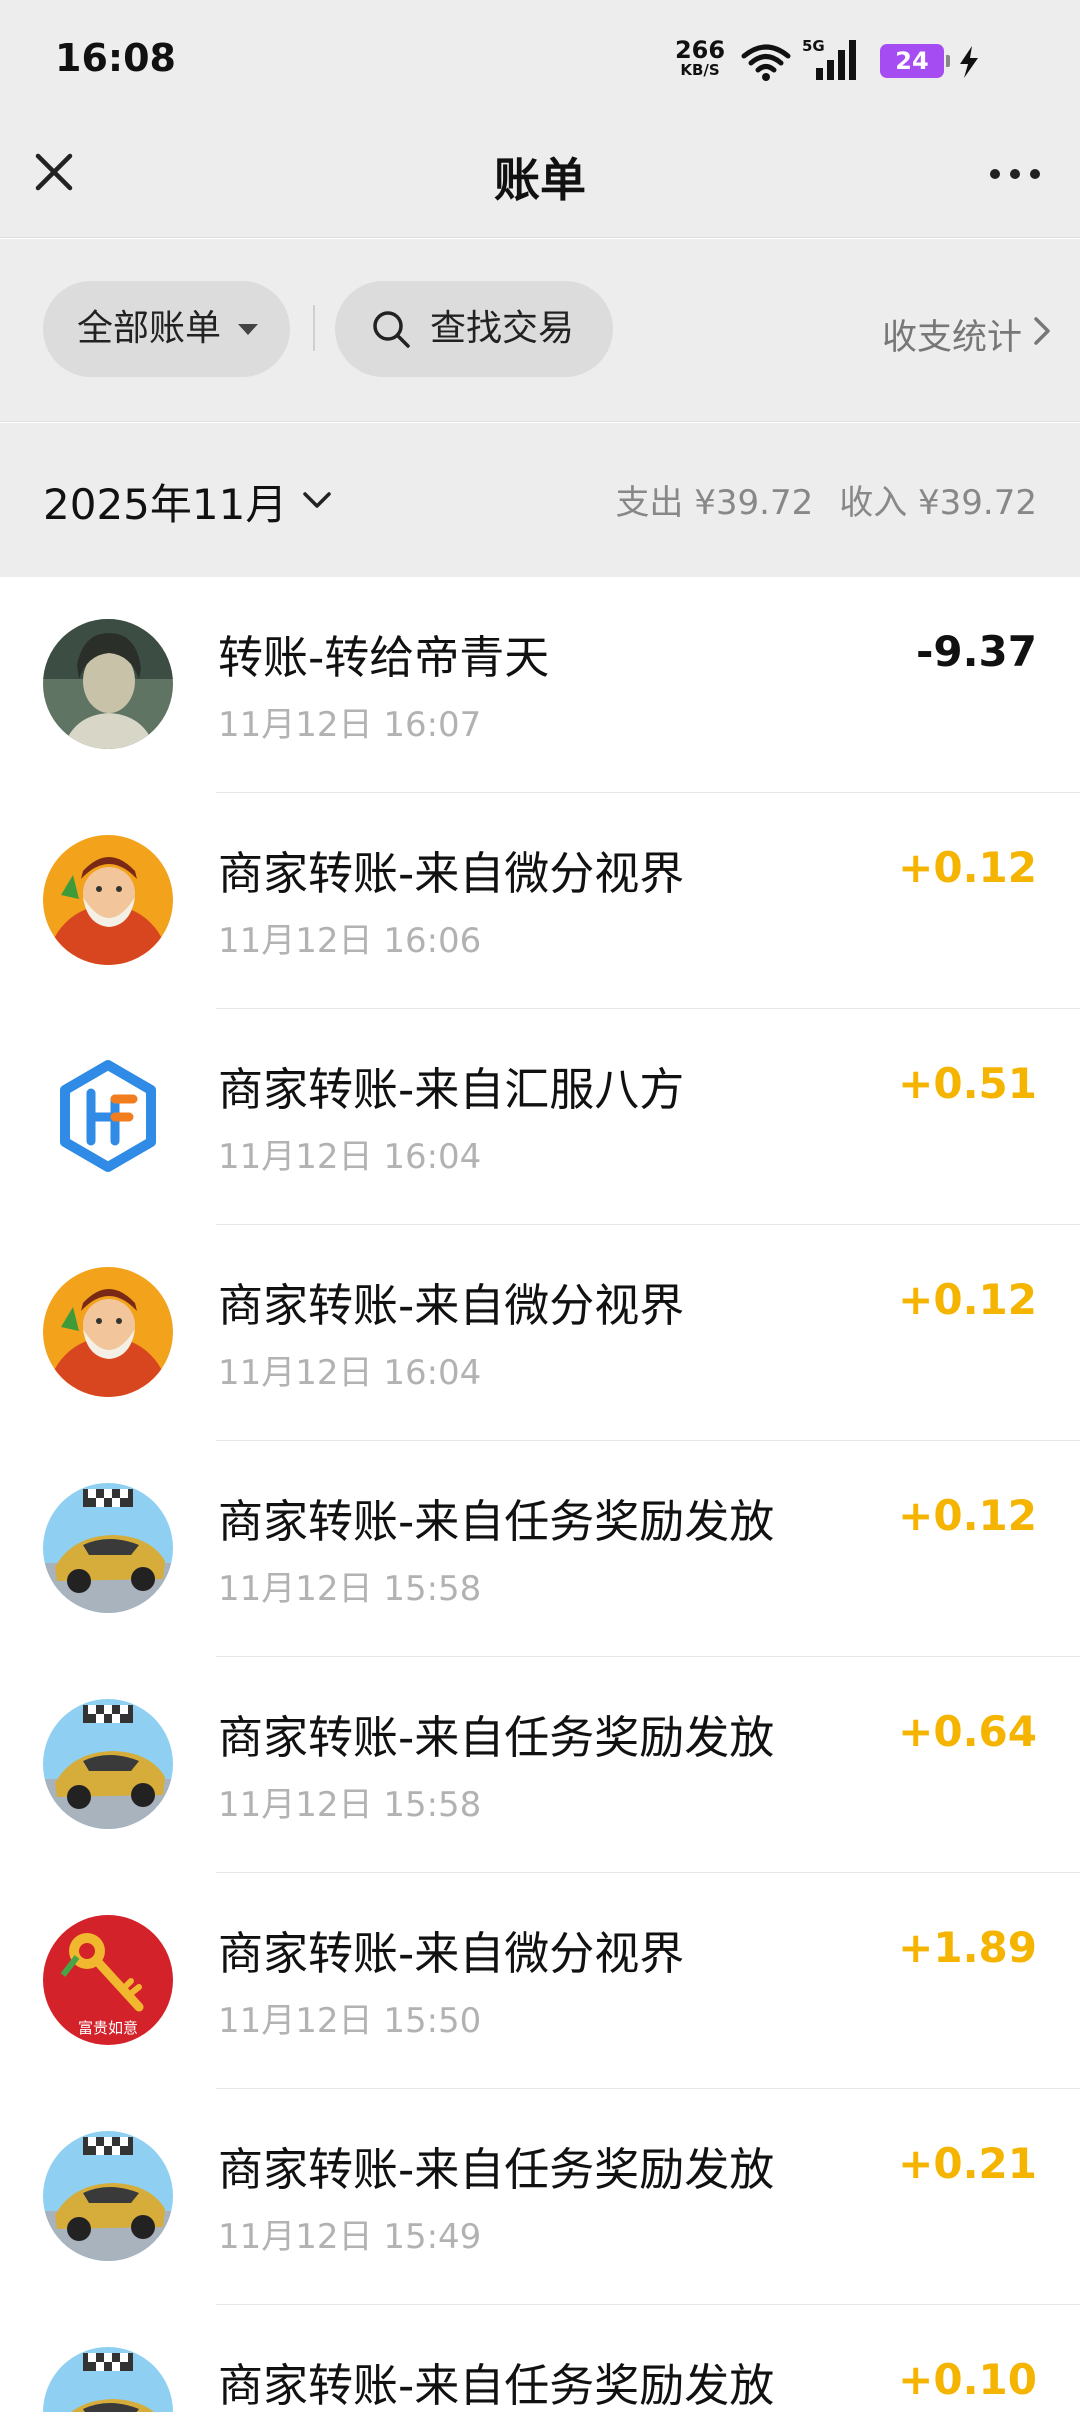 This screenshot has width=1080, height=2412. What do you see at coordinates (350, 2237) in the screenshot?
I see `transaction-time: 11月12日 15:49` at bounding box center [350, 2237].